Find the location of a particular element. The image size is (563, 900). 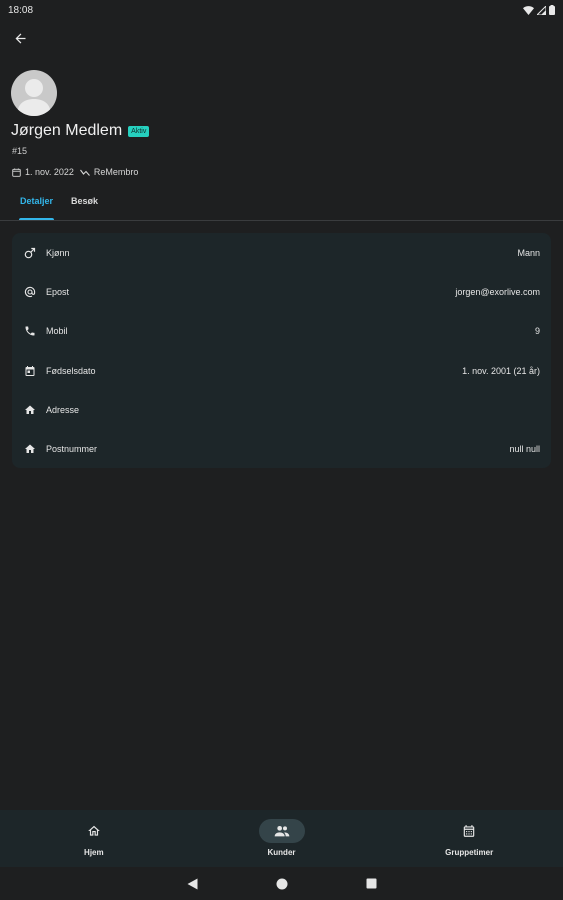

meta-date-label: 1. nov. 2022 is located at coordinates (49, 172).